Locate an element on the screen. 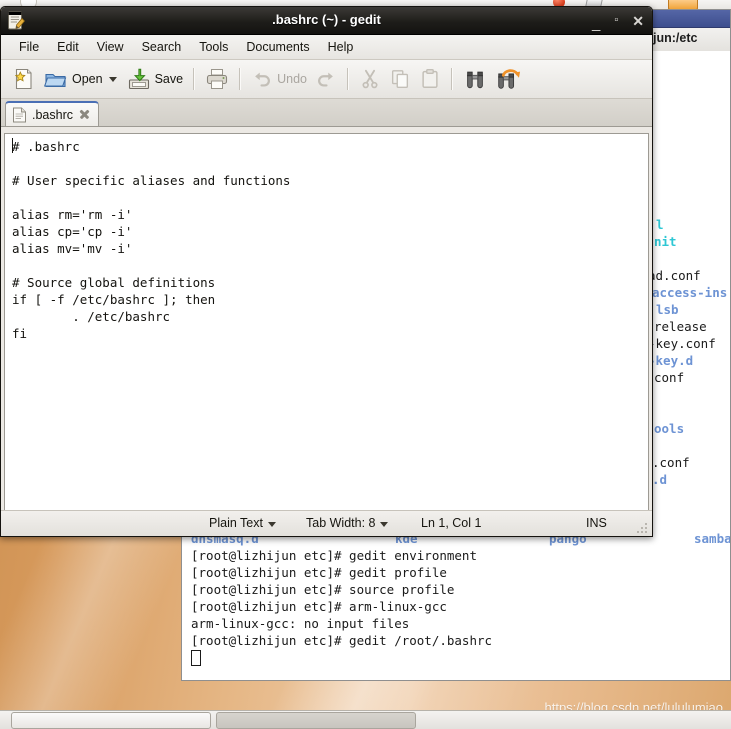  maximize-button: ▫ is located at coordinates (616, 20).